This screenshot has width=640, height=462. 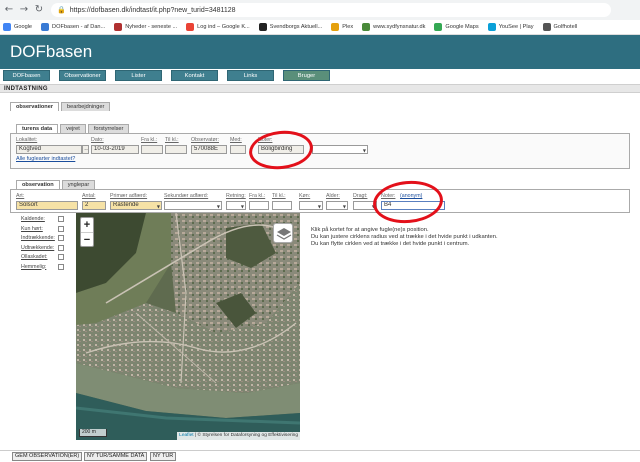 What do you see at coordinates (39, 10) in the screenshot?
I see `reload-icon: ↻` at bounding box center [39, 10].